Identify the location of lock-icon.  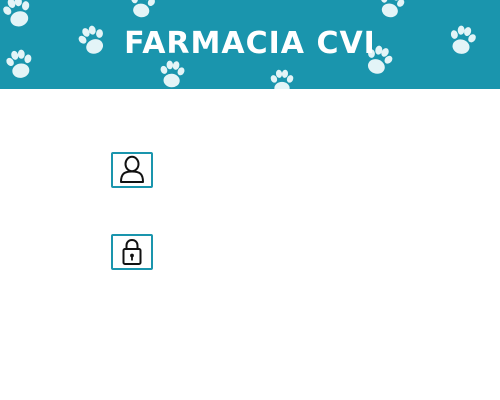
(132, 251).